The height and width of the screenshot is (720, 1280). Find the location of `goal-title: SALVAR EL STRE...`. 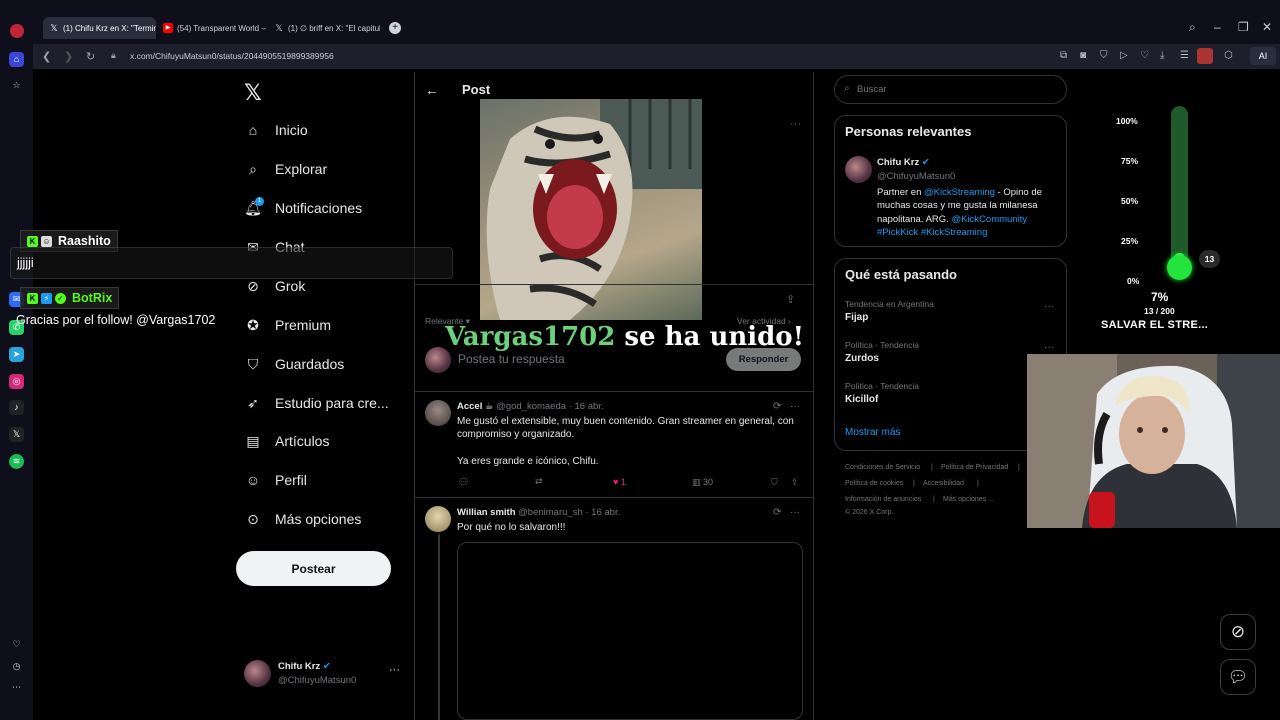

goal-title: SALVAR EL STRE... is located at coordinates (1155, 325).